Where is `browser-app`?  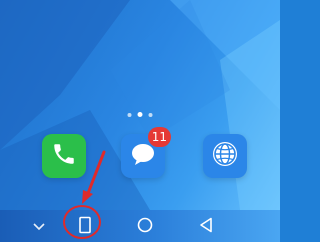
browser-app is located at coordinates (225, 156).